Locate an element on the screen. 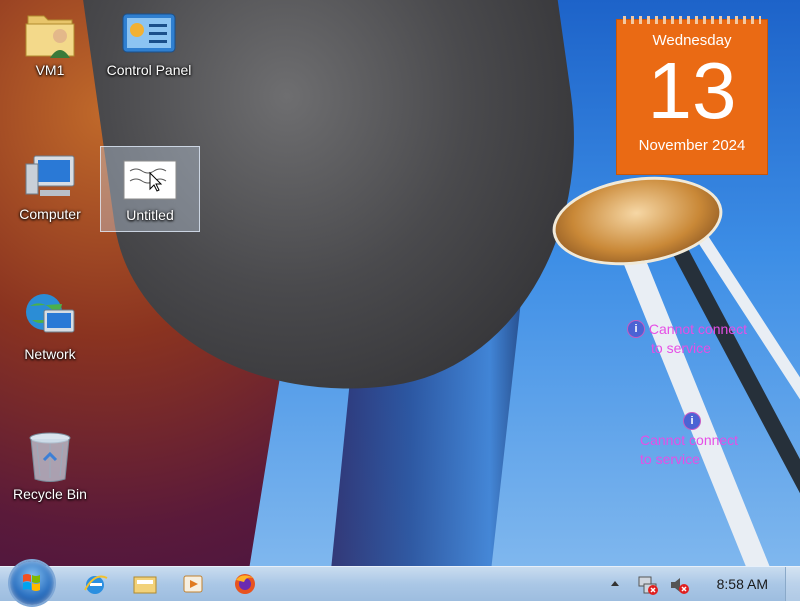 This screenshot has width=800, height=609. desktop-icon-computer: Computer is located at coordinates (50, 189).